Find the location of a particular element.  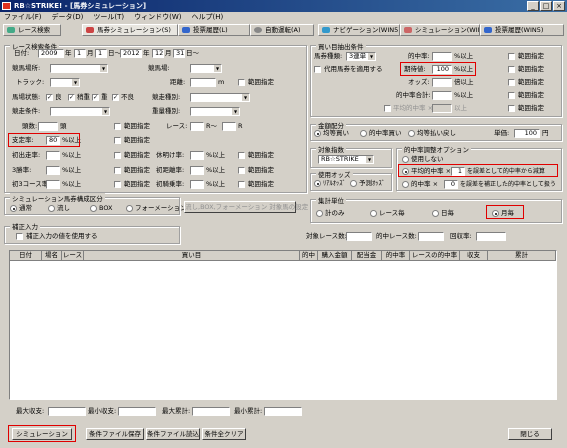

race-type-select is located at coordinates (220, 97).